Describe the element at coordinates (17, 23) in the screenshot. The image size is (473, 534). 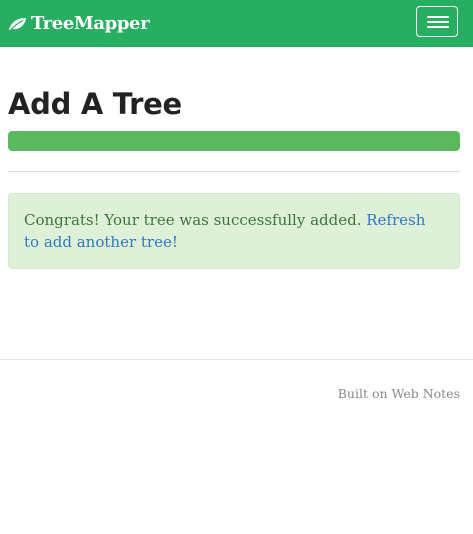
I see `leaf-icon` at that location.